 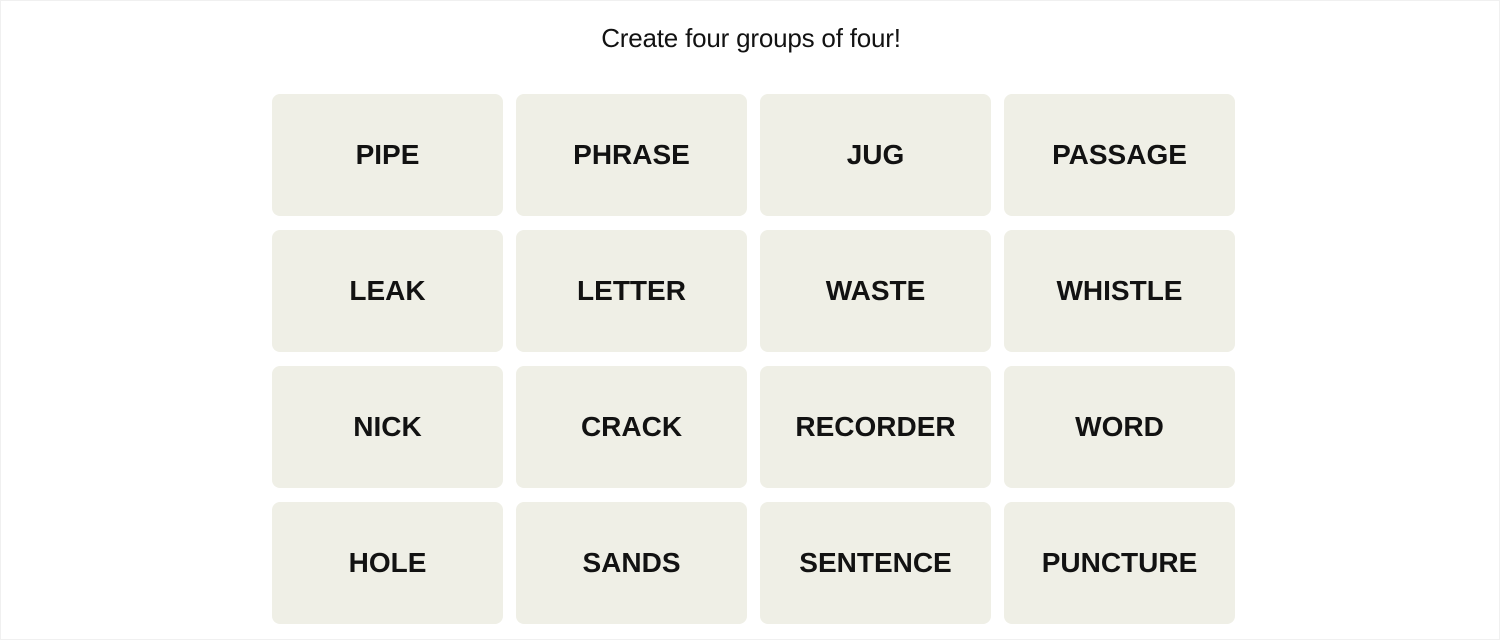 What do you see at coordinates (387, 563) in the screenshot?
I see `word-tile: HOLE` at bounding box center [387, 563].